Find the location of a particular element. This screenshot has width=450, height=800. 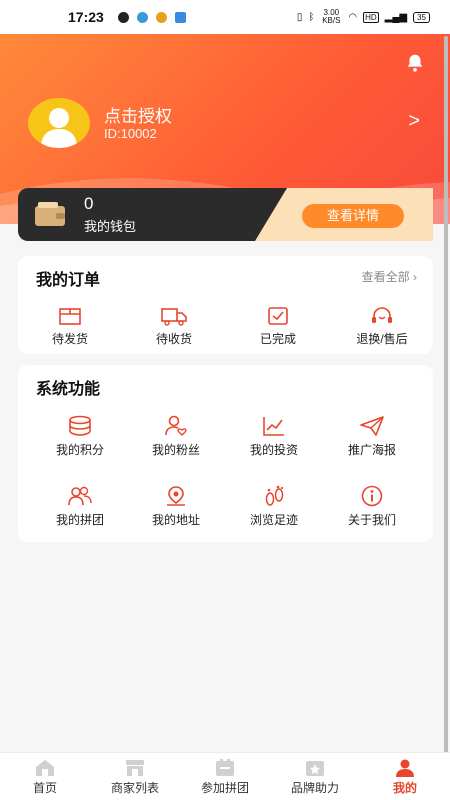

tab-me: 我的 is located at coordinates (405, 776).